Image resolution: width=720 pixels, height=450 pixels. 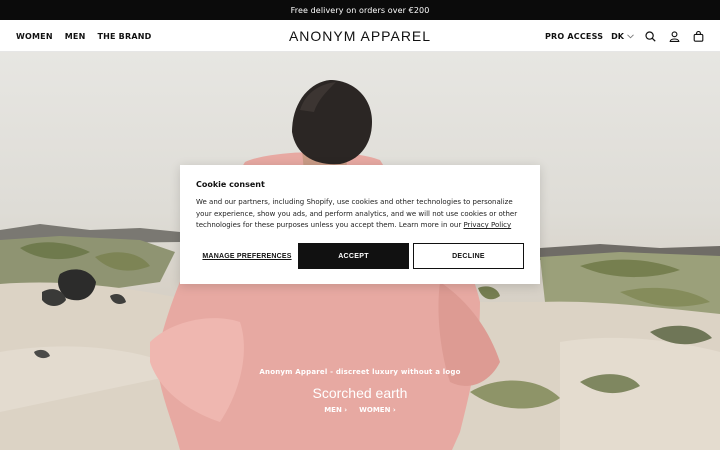 I want to click on main-nav: WOMEN MEN THE BRAND, so click(x=83, y=36).